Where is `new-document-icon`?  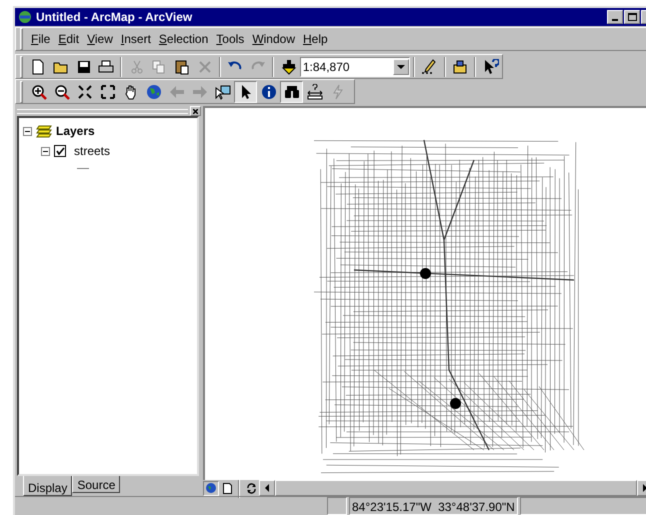
new-document-icon is located at coordinates (38, 66).